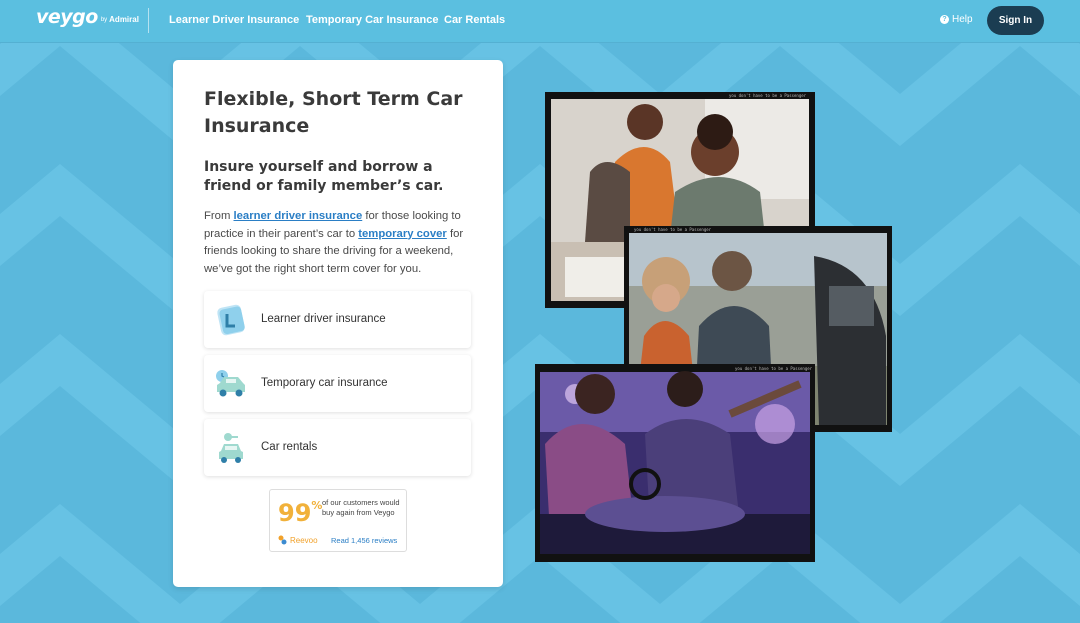 The image size is (1080, 623). I want to click on sign-in-button: Sign In, so click(1015, 20).